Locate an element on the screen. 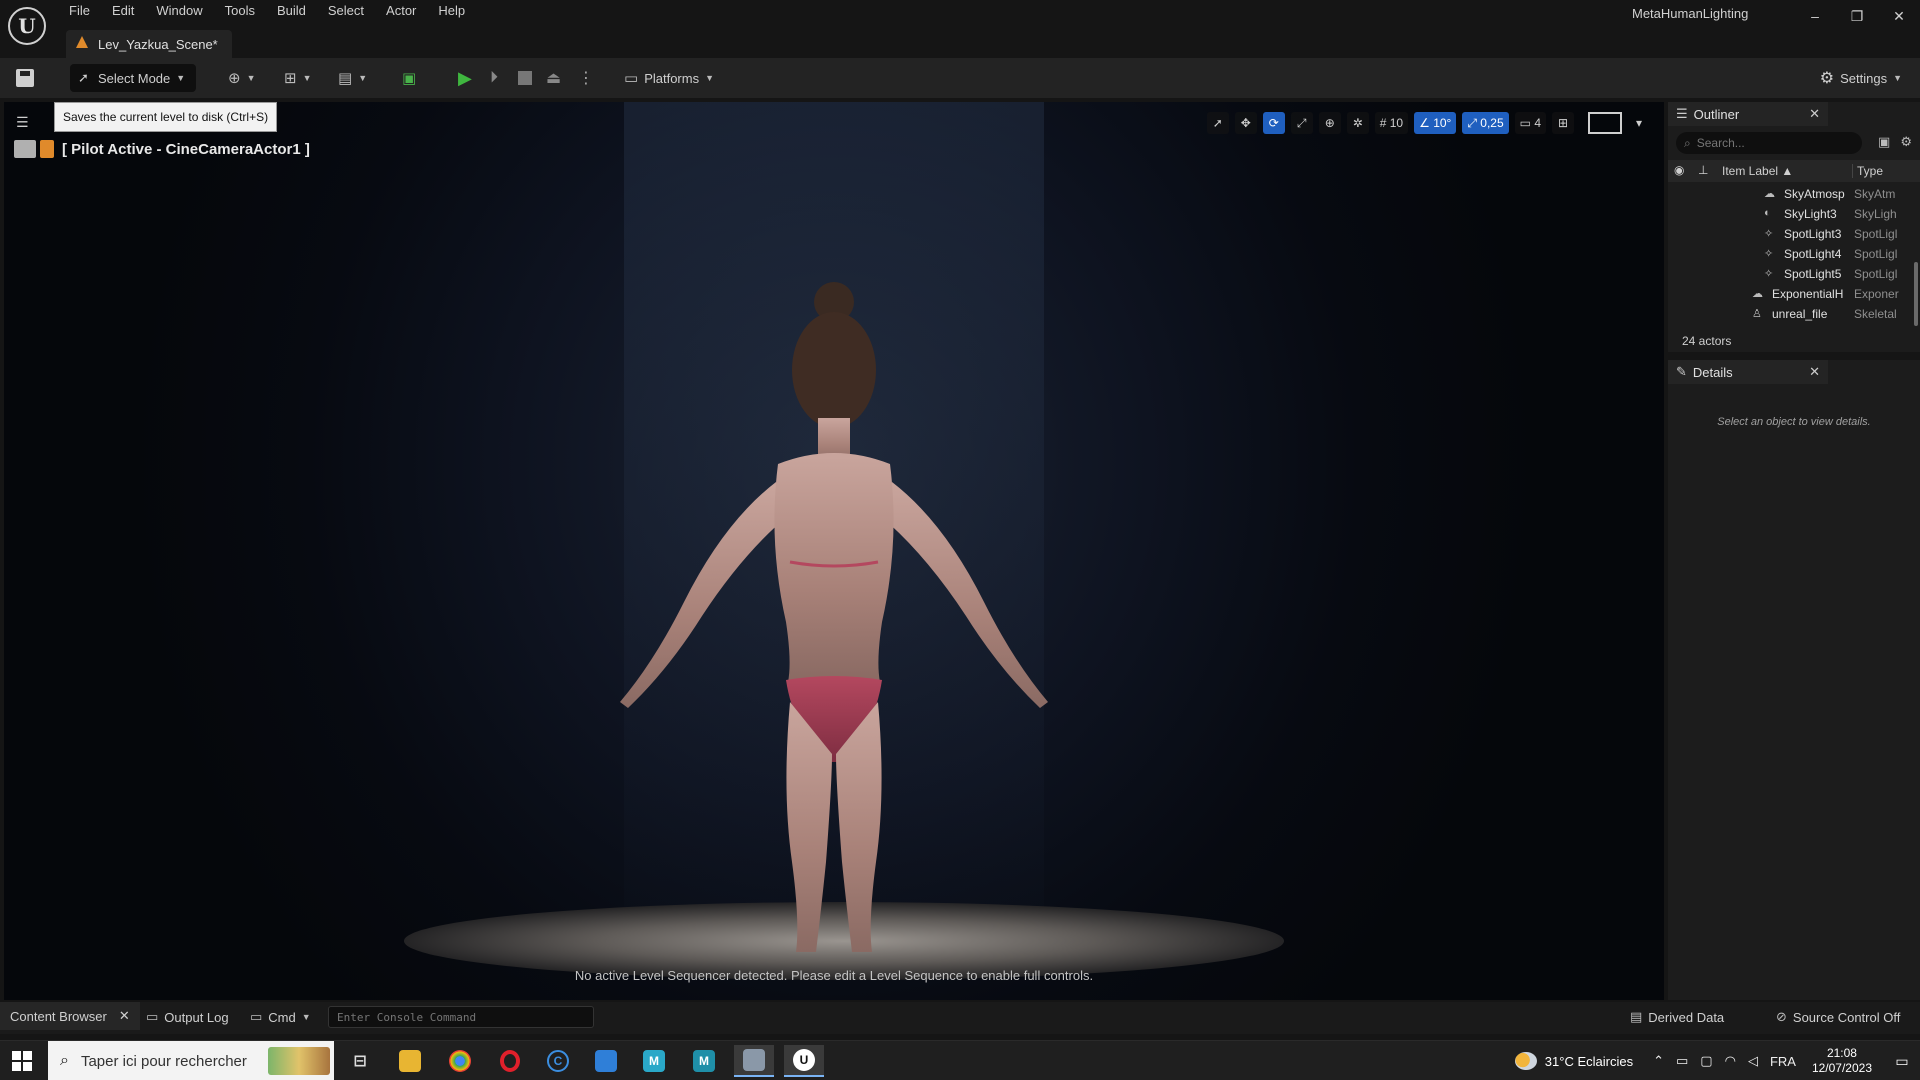  menu-help: Help is located at coordinates (451, 12).